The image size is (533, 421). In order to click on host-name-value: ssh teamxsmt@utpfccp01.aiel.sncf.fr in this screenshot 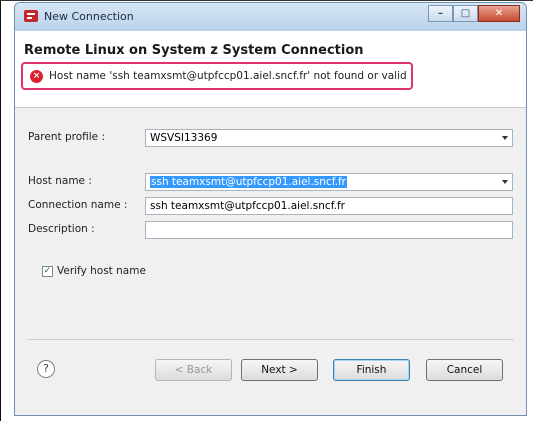, I will do `click(248, 182)`.